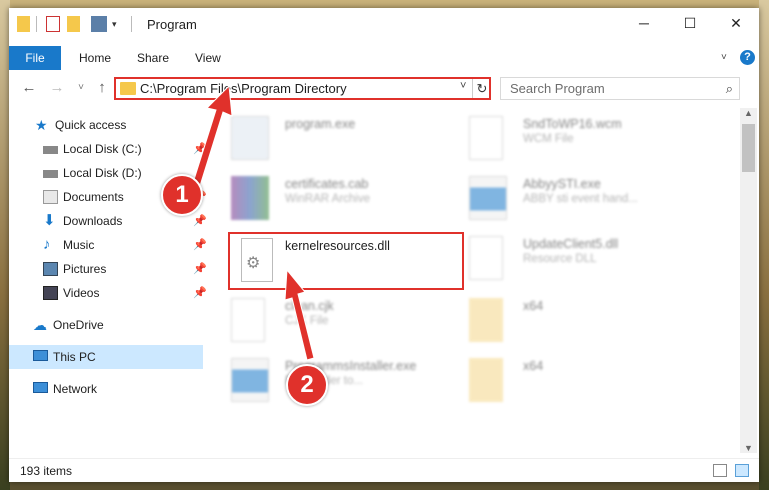  I want to click on window-title: Program, so click(172, 24).